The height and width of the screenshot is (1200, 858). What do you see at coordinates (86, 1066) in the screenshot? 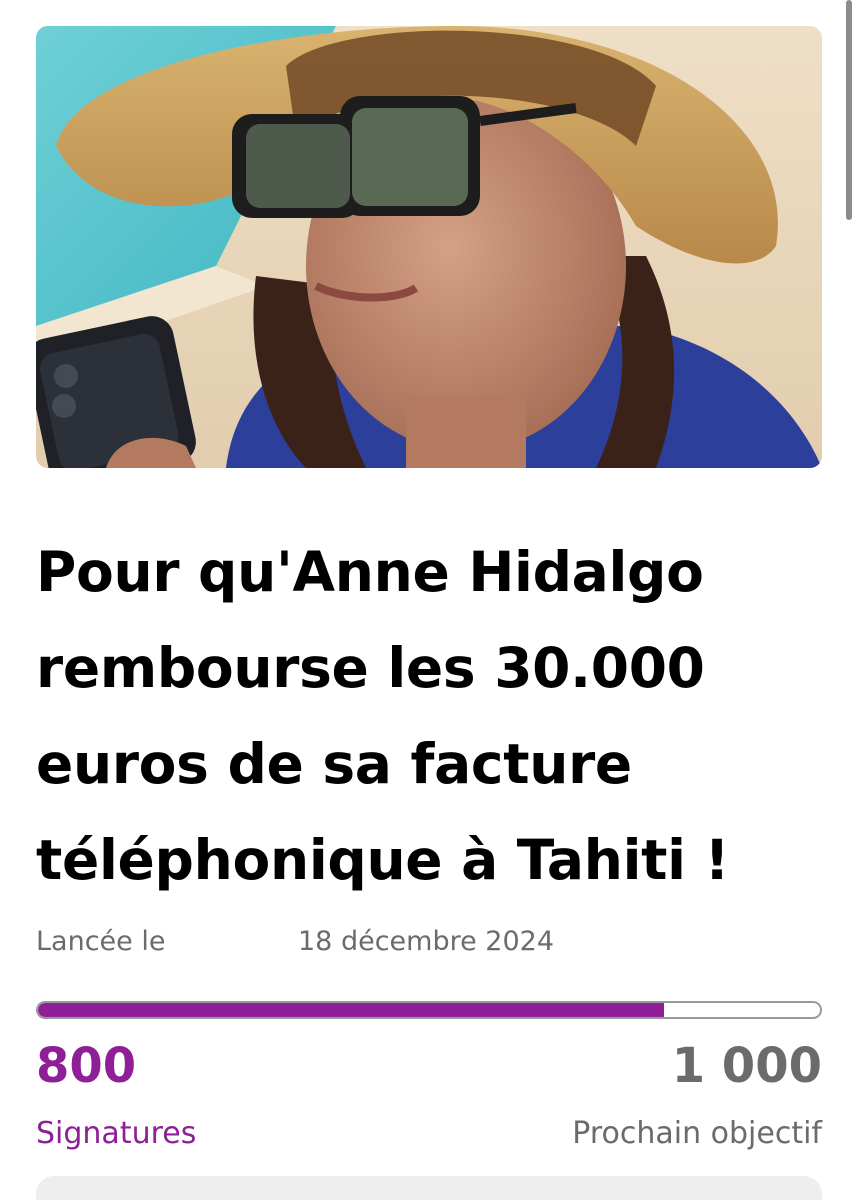
I see `signatures-count: 800` at bounding box center [86, 1066].